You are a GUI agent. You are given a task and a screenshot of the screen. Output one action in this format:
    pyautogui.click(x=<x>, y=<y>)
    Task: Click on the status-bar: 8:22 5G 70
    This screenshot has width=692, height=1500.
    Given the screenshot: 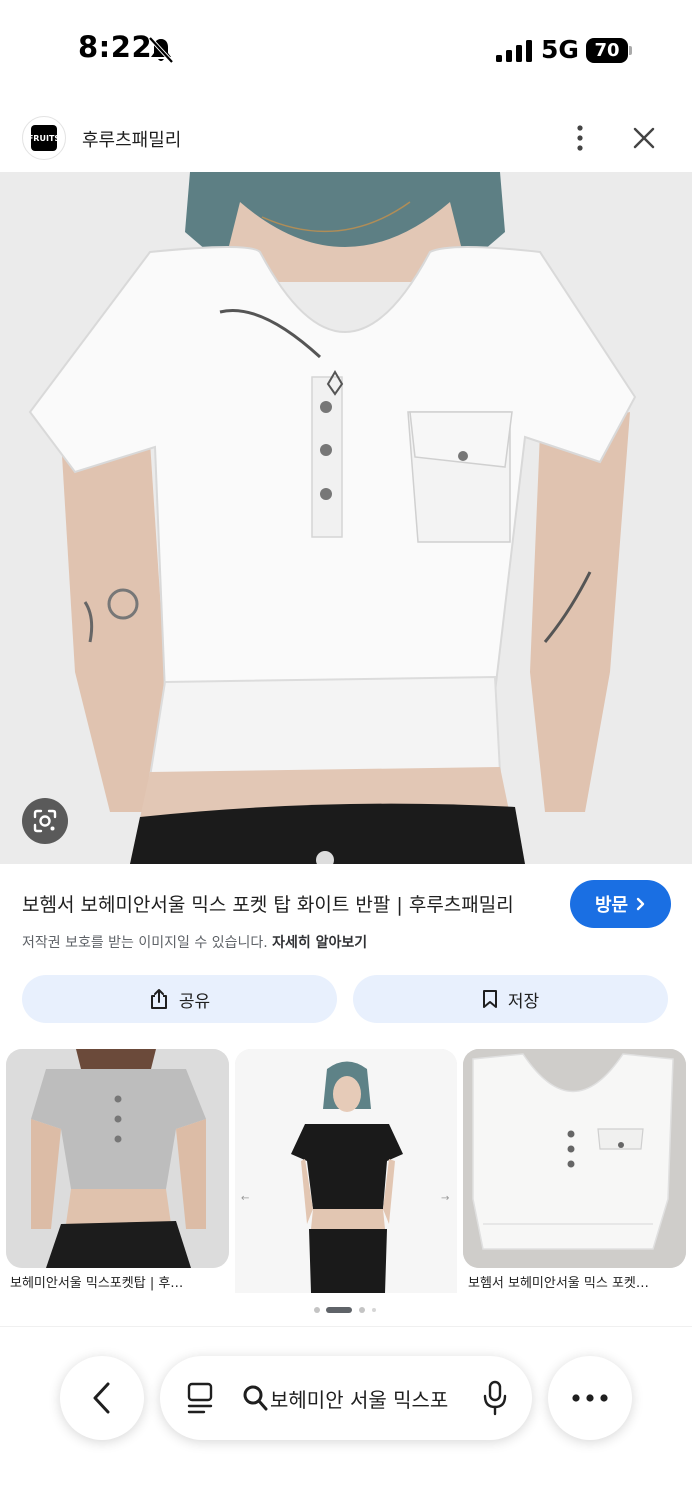 What is the action you would take?
    pyautogui.click(x=346, y=50)
    